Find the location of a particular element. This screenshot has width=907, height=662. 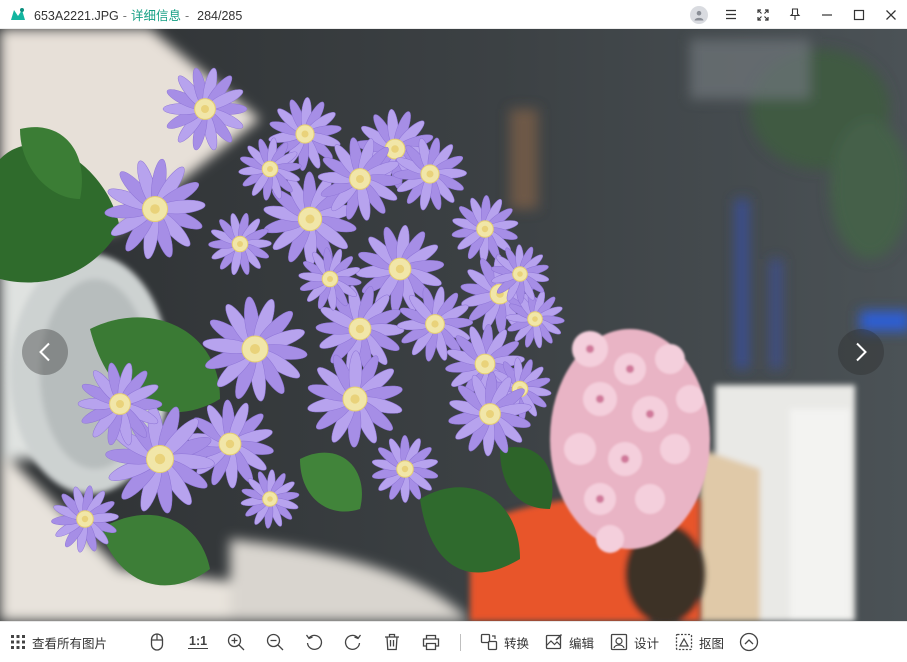

details-link: 详细信息 is located at coordinates (156, 16).